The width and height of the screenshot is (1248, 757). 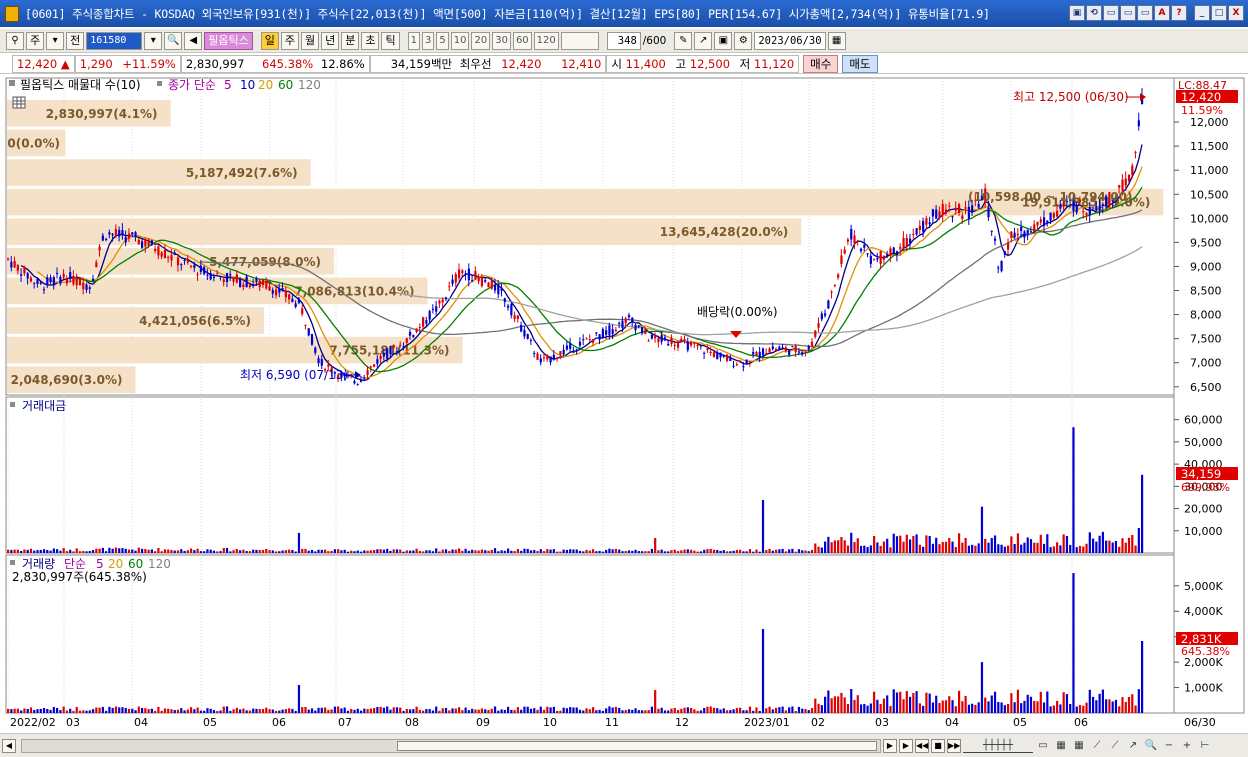 I want to click on scroll-thumb, so click(x=637, y=745).